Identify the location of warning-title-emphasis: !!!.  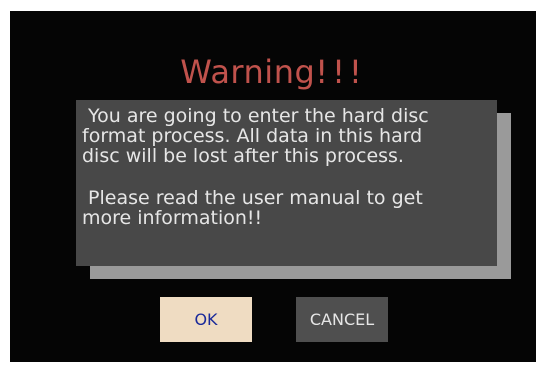
(340, 72).